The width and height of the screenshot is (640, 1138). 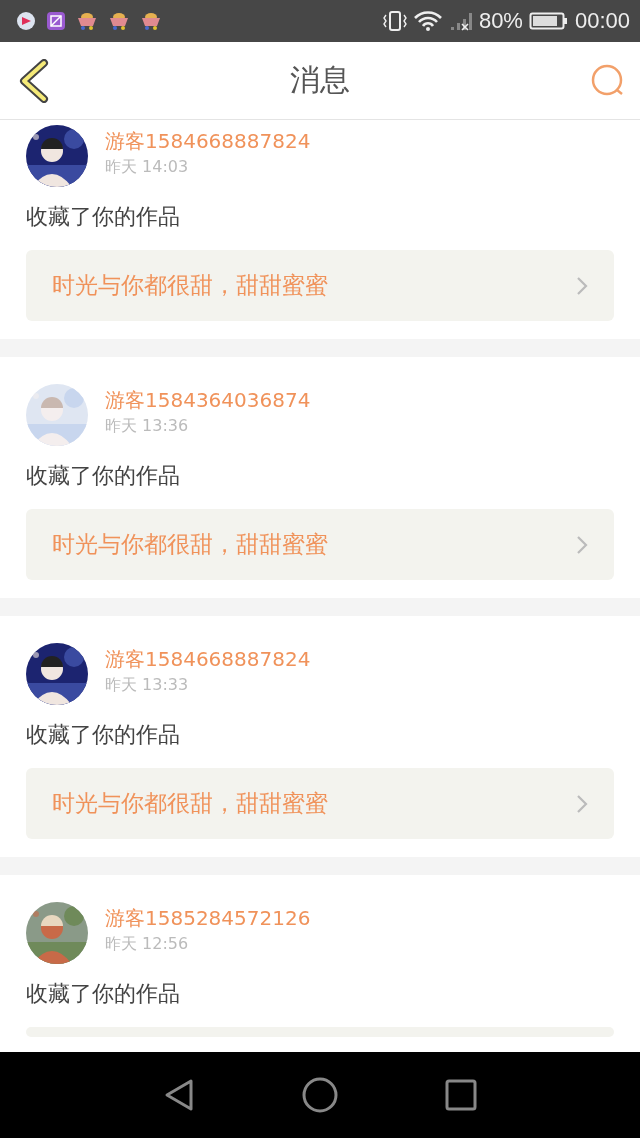 I want to click on message-time: 昨天 12:56, so click(x=147, y=944).